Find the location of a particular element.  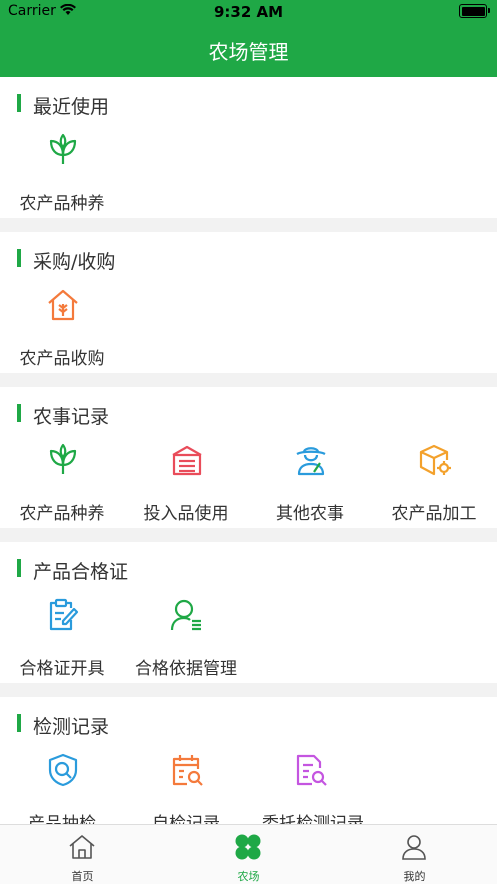

test-item-entrusted: 委托检测记录 is located at coordinates (313, 788).